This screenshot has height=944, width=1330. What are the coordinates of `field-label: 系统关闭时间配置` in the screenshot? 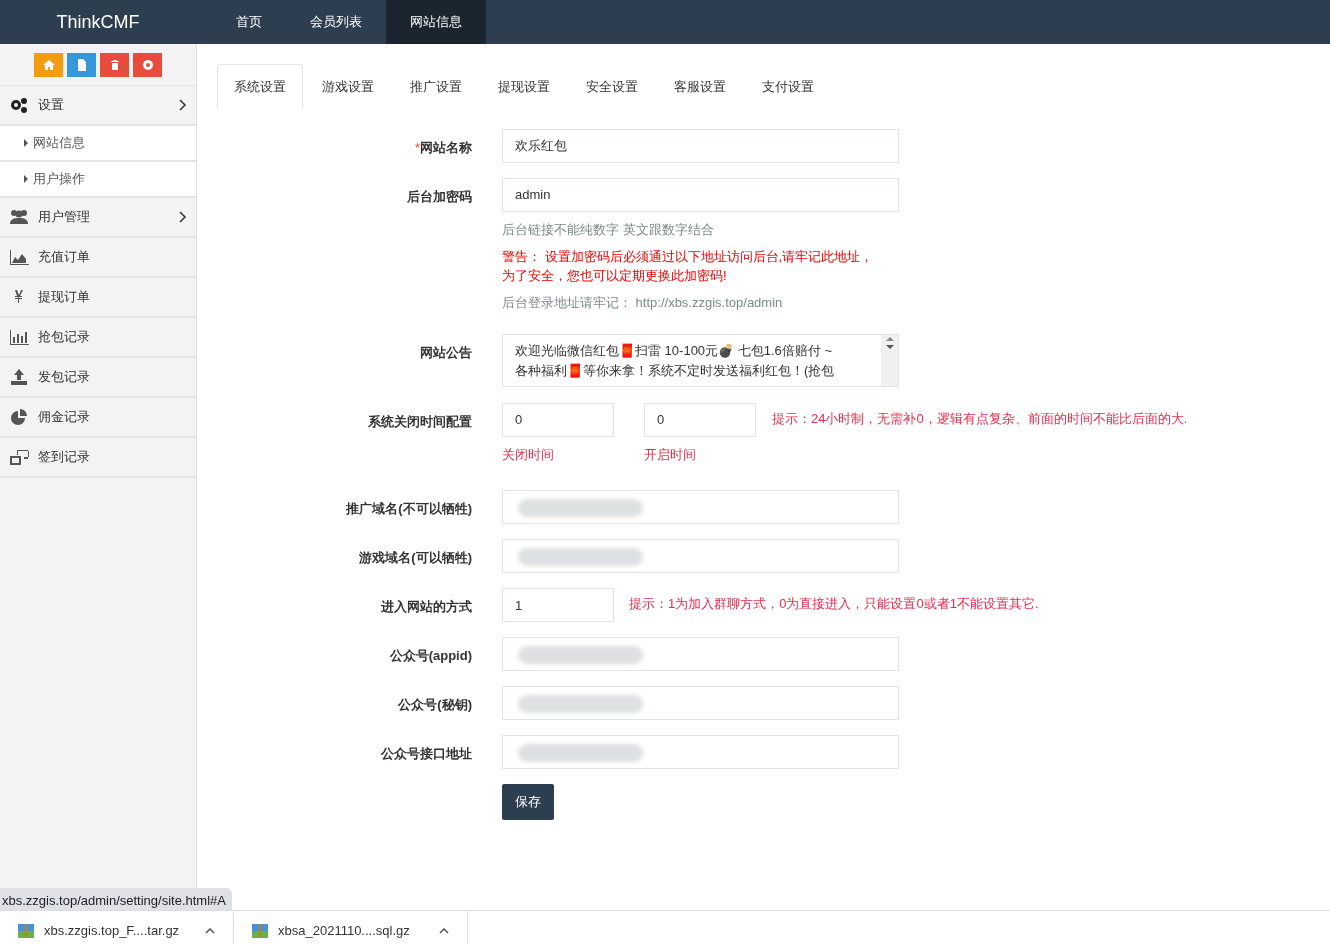 It's located at (420, 421).